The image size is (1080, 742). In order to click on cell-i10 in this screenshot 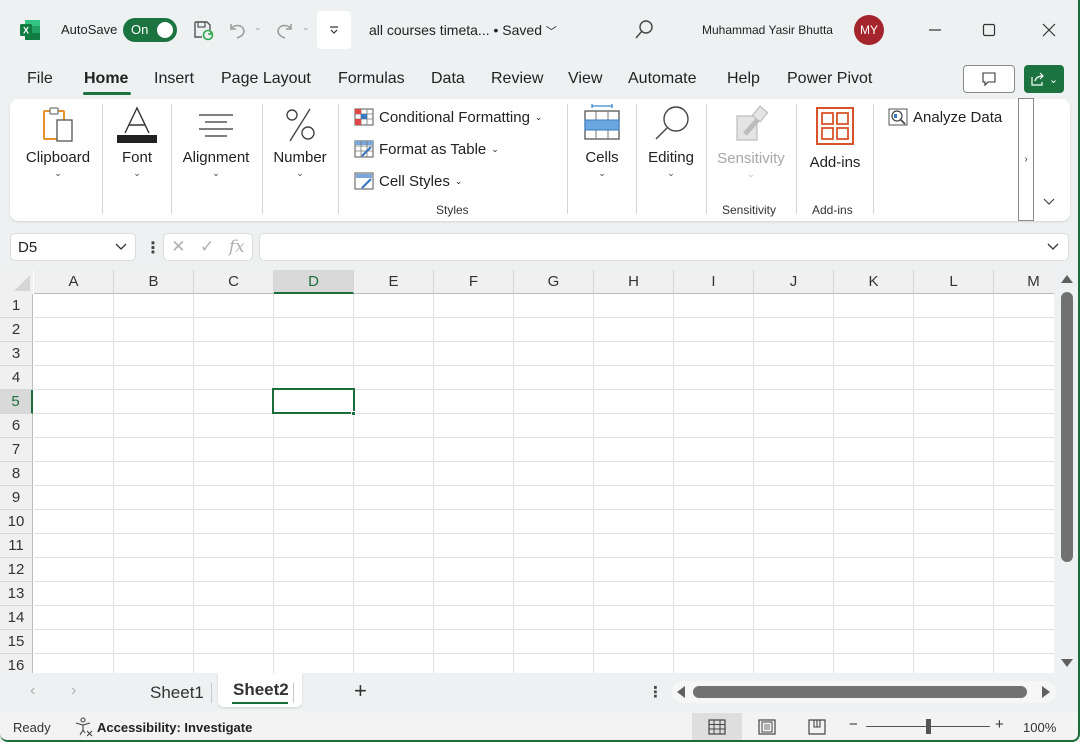, I will do `click(714, 522)`.